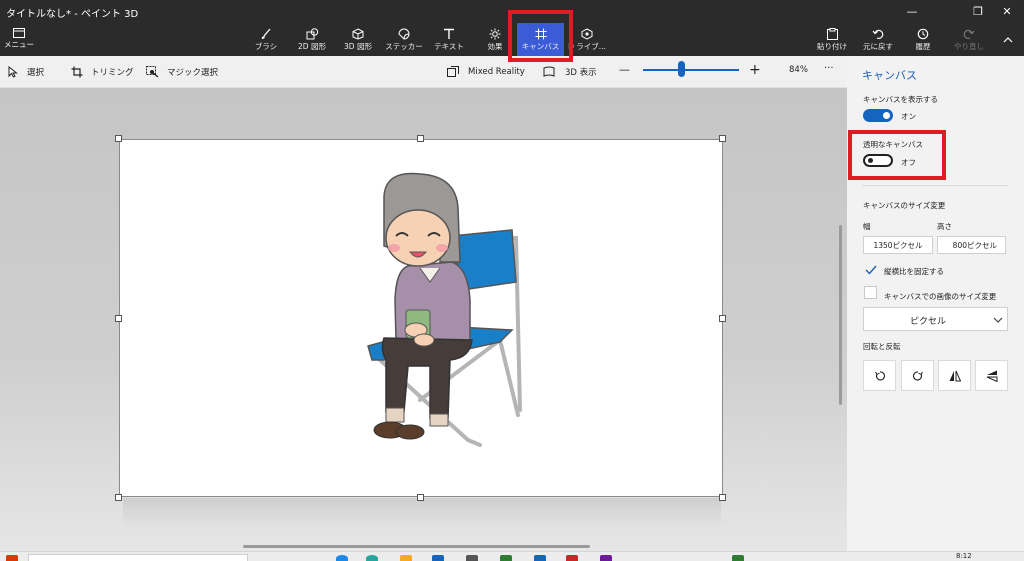  What do you see at coordinates (1008, 39) in the screenshot?
I see `collapse-ribbon-button` at bounding box center [1008, 39].